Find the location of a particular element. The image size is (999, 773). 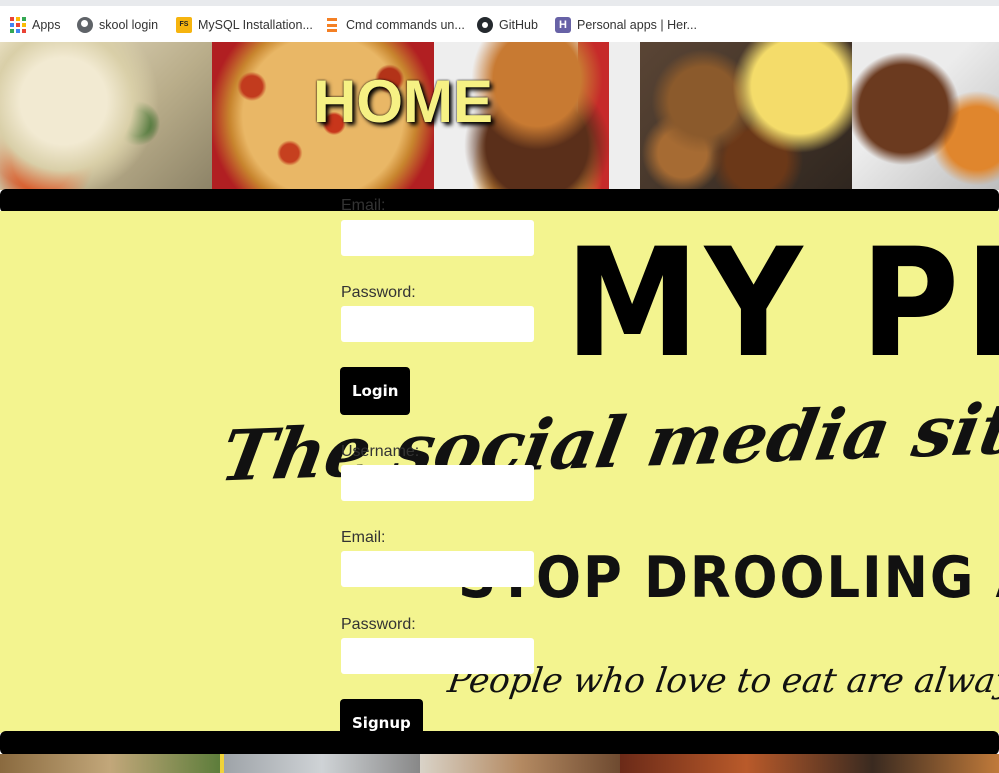

signup-username-label: Username: is located at coordinates (380, 451).